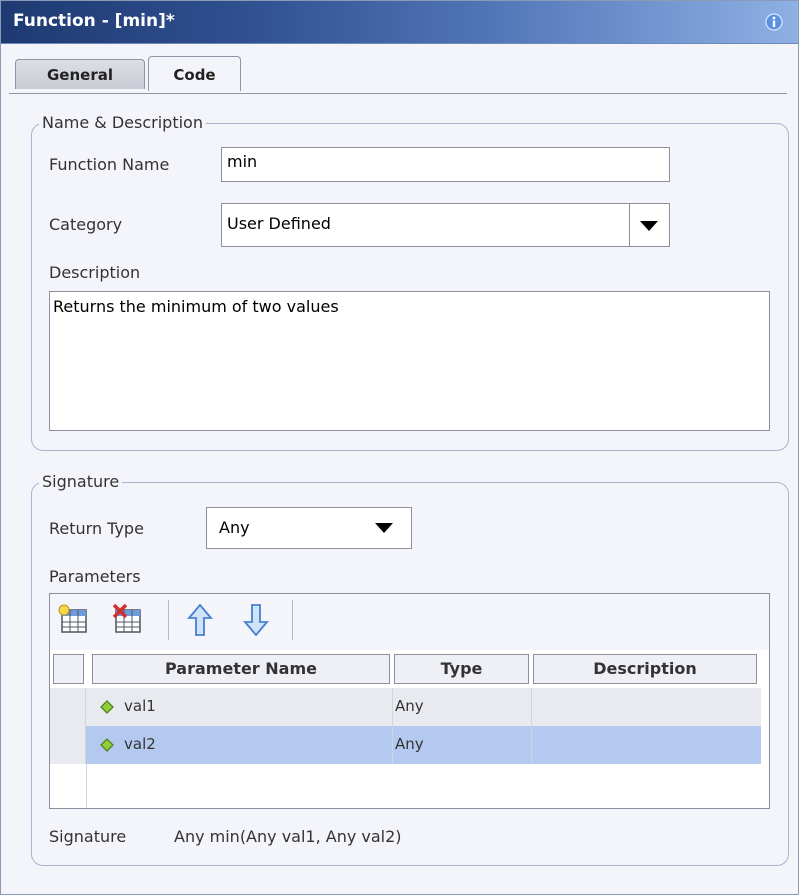  Describe the element at coordinates (74, 620) in the screenshot. I see `add-parameter-icon` at that location.